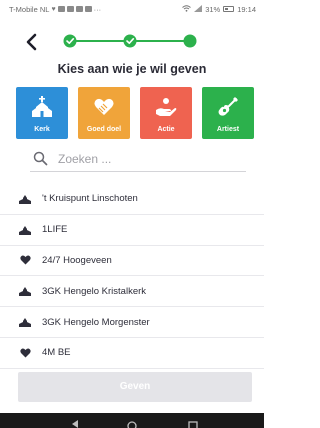 The image size is (320, 428). What do you see at coordinates (29, 9) in the screenshot?
I see `carrier-name: T-Mobile NL` at bounding box center [29, 9].